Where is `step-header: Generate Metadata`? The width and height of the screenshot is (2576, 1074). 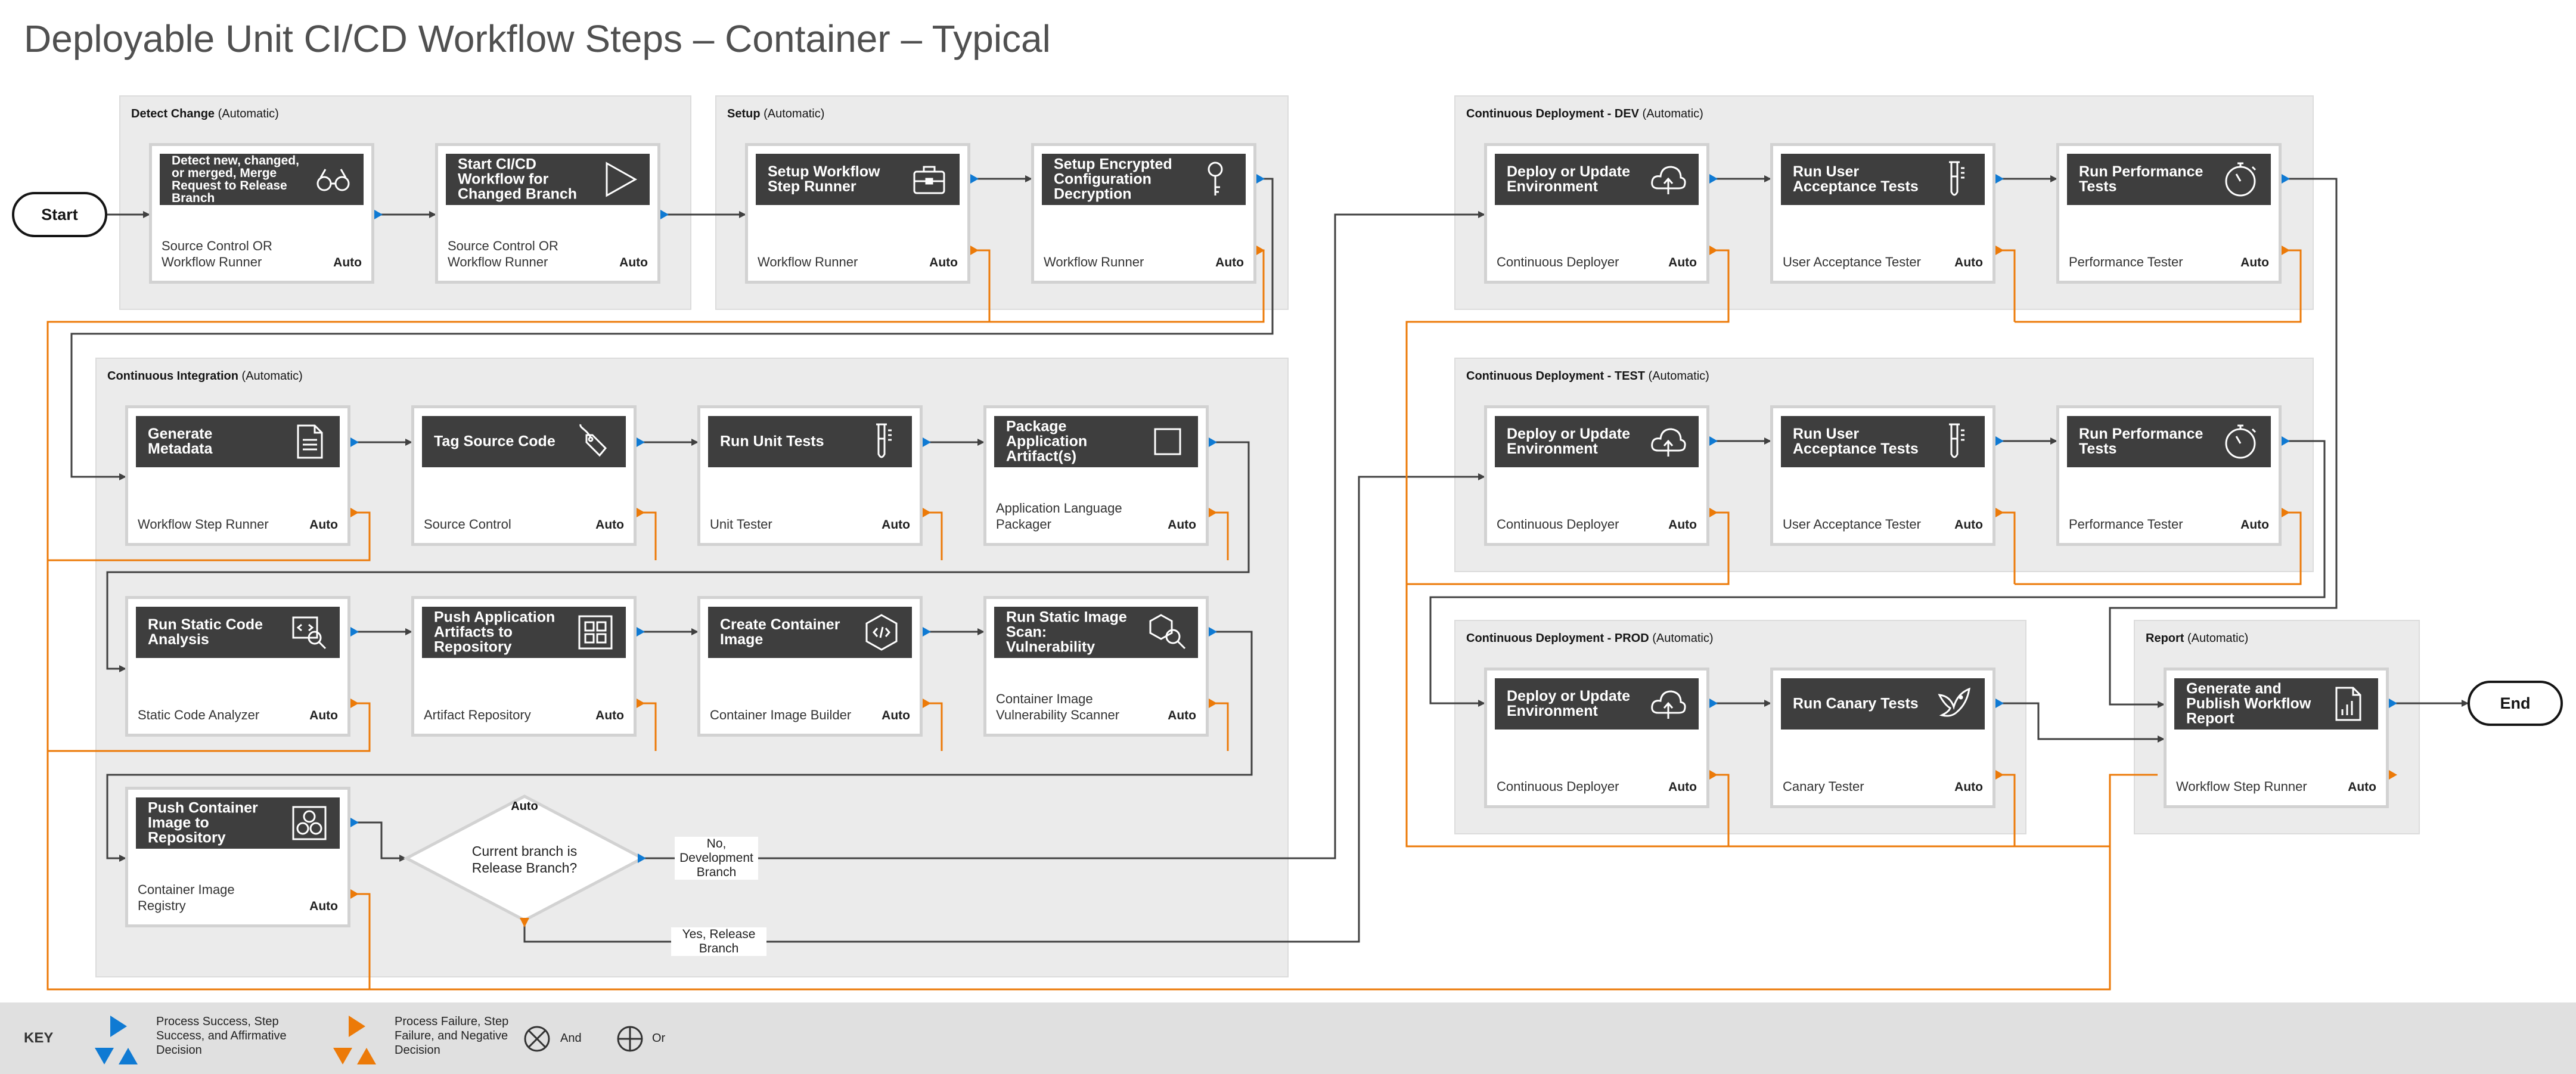 step-header: Generate Metadata is located at coordinates (238, 441).